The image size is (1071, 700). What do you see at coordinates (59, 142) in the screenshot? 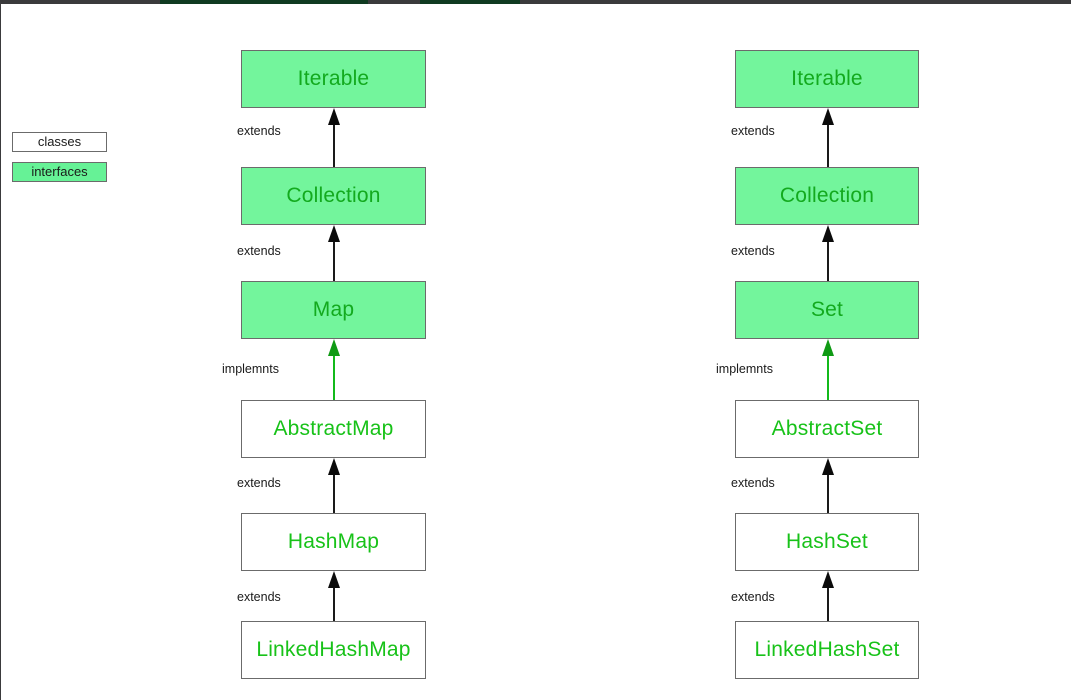
I see `legend-item-classes: classes` at bounding box center [59, 142].